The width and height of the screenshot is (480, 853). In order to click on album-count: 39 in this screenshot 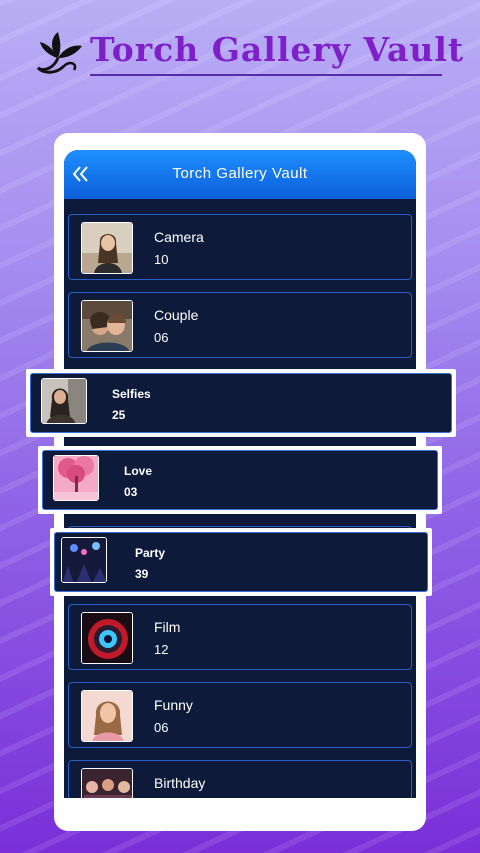, I will do `click(142, 574)`.